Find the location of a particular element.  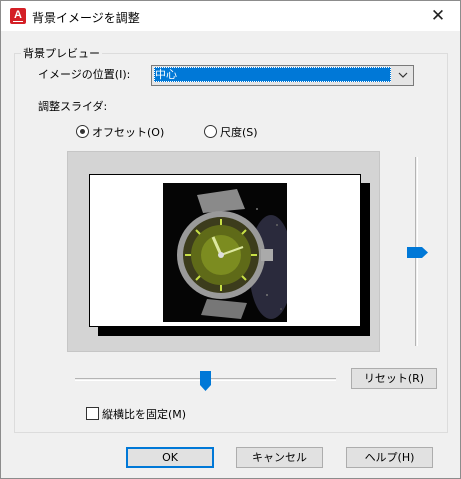

preview-watch-image is located at coordinates (225, 252).